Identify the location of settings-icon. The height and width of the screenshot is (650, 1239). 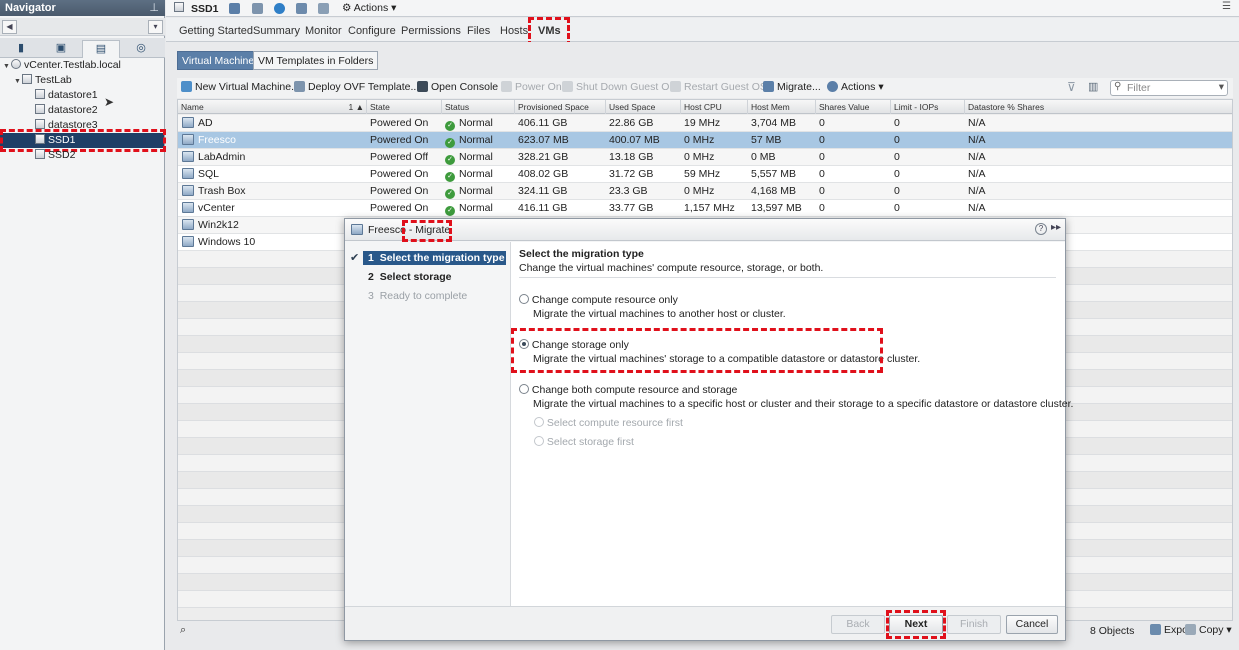
(323, 8).